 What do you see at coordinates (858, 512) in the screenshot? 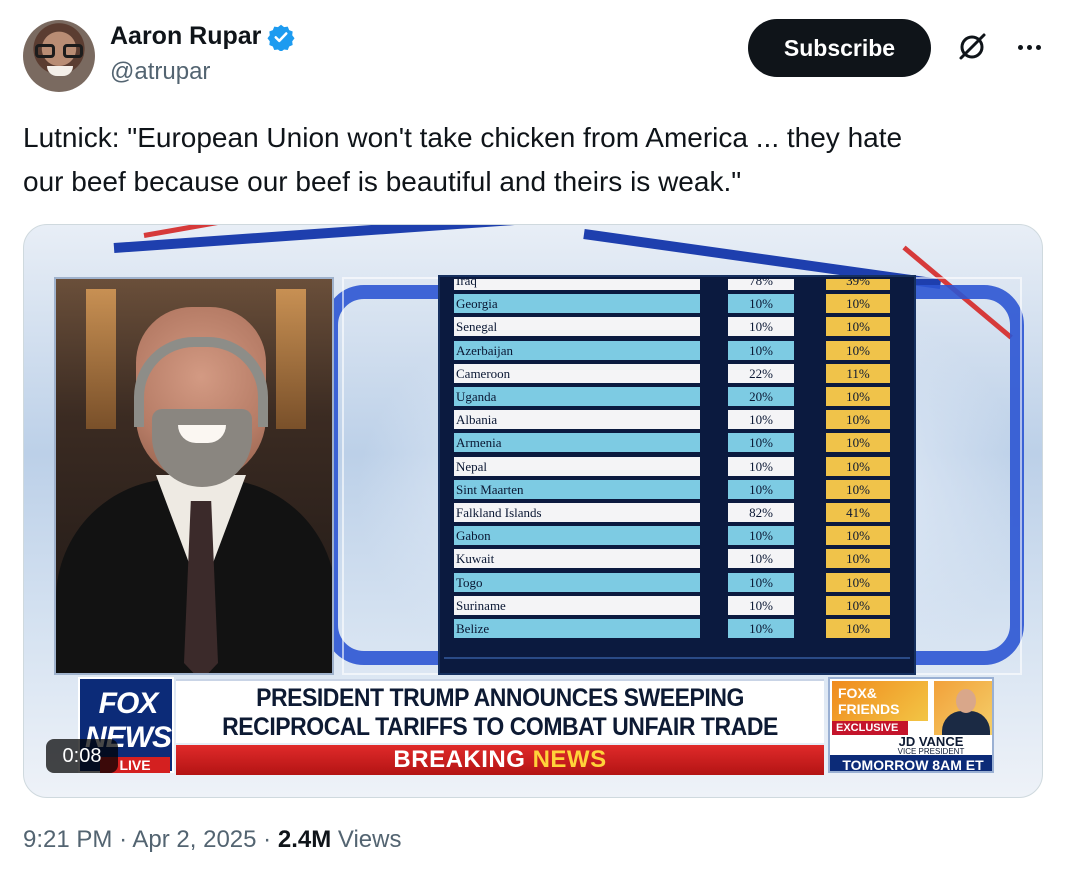
I see `tariff-reciprocal: 41%` at bounding box center [858, 512].